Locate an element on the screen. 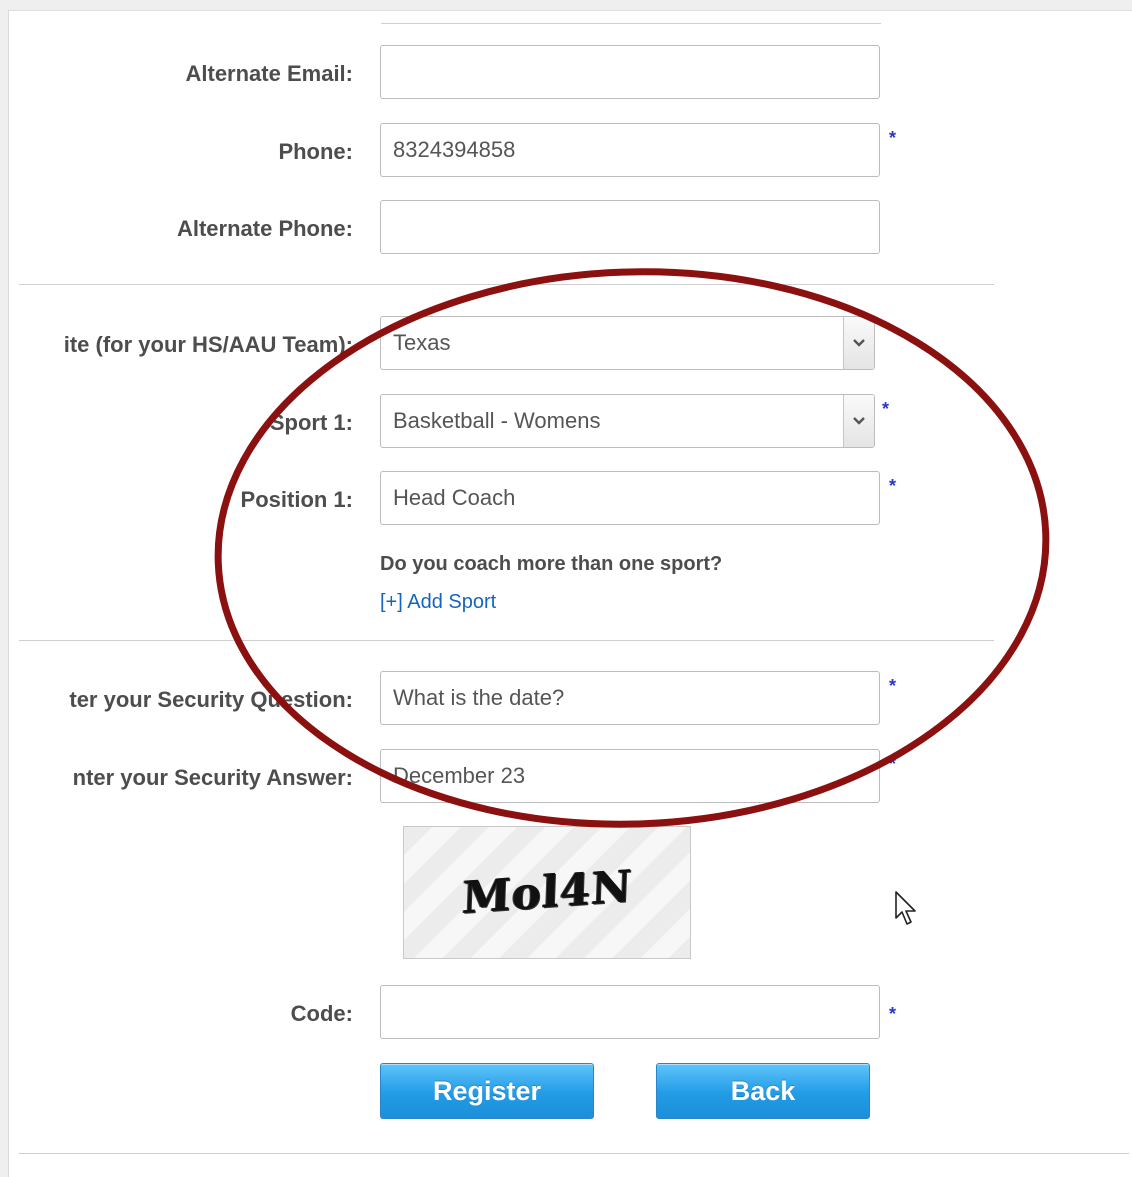 This screenshot has width=1132, height=1177. sport1-select-value: Basketball - Womens is located at coordinates (497, 420).